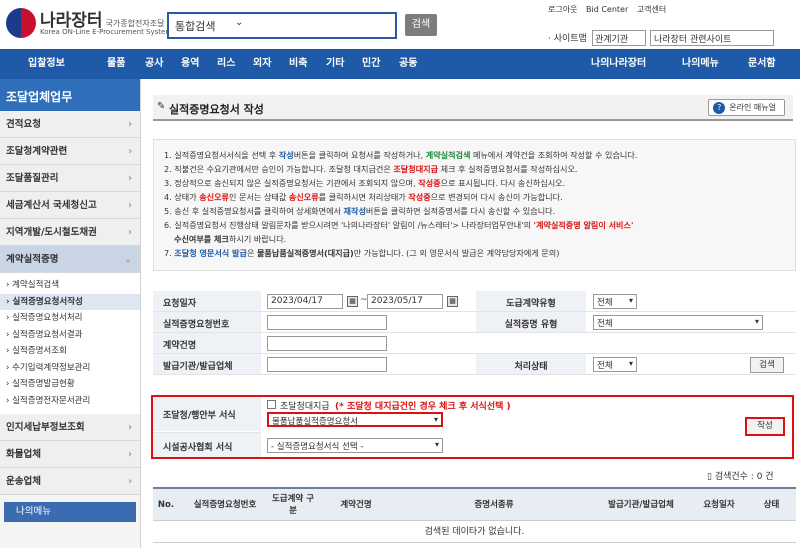 The height and width of the screenshot is (548, 800). I want to click on nav-document-box: 문서함, so click(762, 64).